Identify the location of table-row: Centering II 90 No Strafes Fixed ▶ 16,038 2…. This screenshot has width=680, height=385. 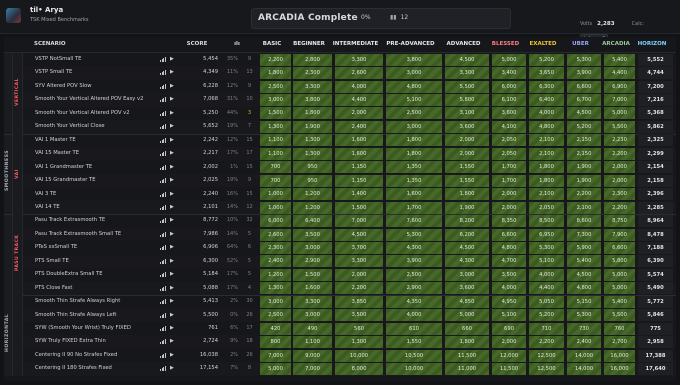
(349, 355).